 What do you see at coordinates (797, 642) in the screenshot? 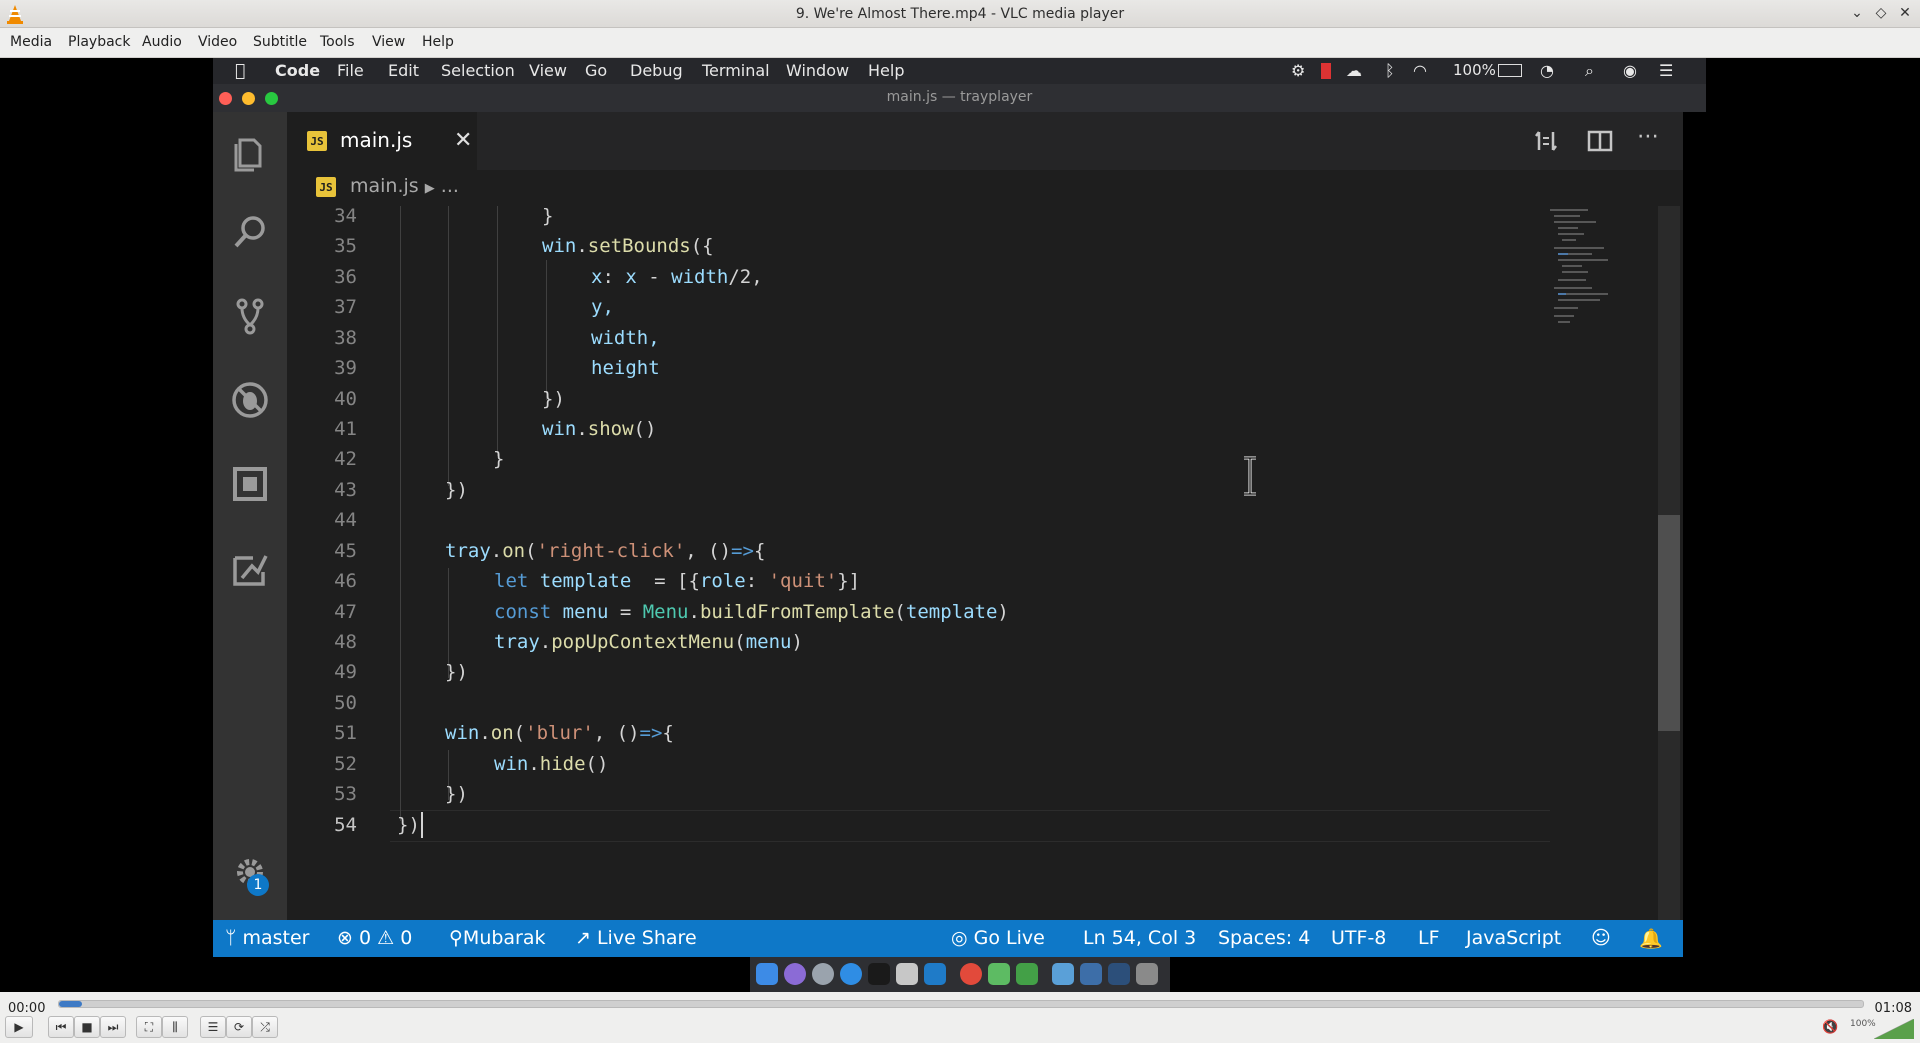
I see `code-token: )` at bounding box center [797, 642].